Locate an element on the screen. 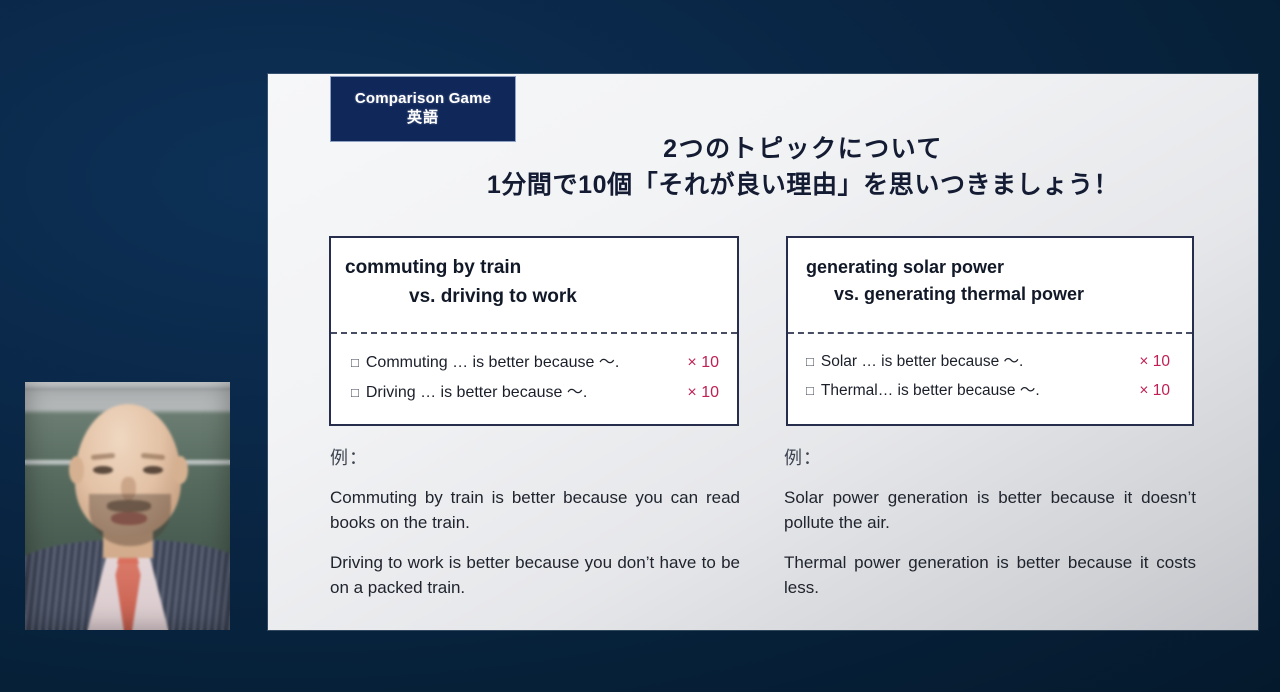  checklist-row: □ Thermal… is better because 〜. × 10 is located at coordinates (991, 391).